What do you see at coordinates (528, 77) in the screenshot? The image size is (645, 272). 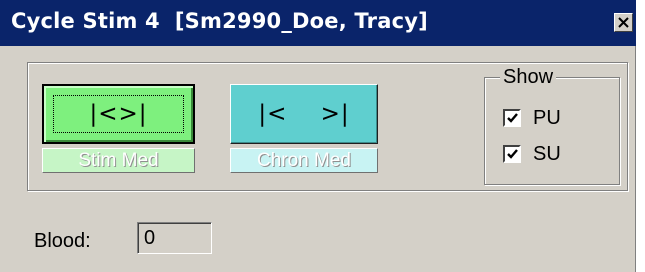 I see `show-legend: Show` at bounding box center [528, 77].